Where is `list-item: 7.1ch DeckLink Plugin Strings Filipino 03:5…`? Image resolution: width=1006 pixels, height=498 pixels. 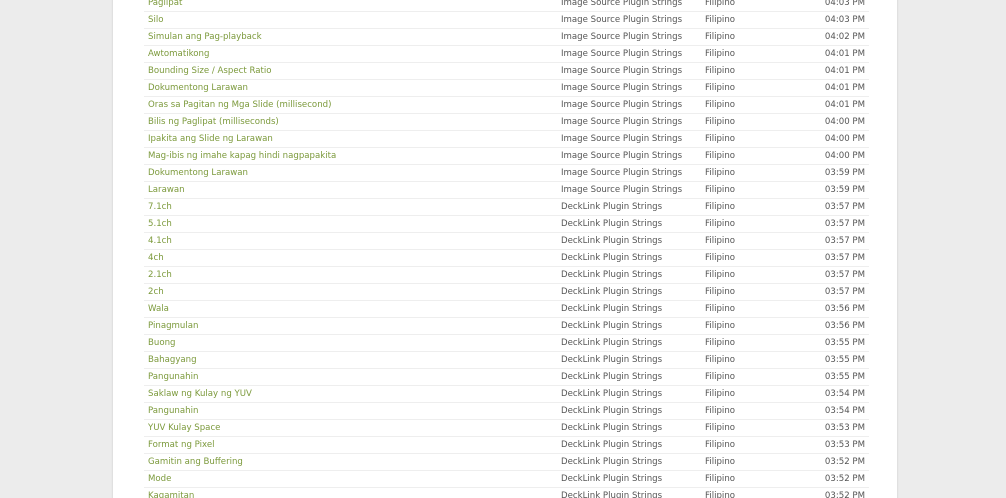 list-item: 7.1ch DeckLink Plugin Strings Filipino 03:5… is located at coordinates (506, 207).